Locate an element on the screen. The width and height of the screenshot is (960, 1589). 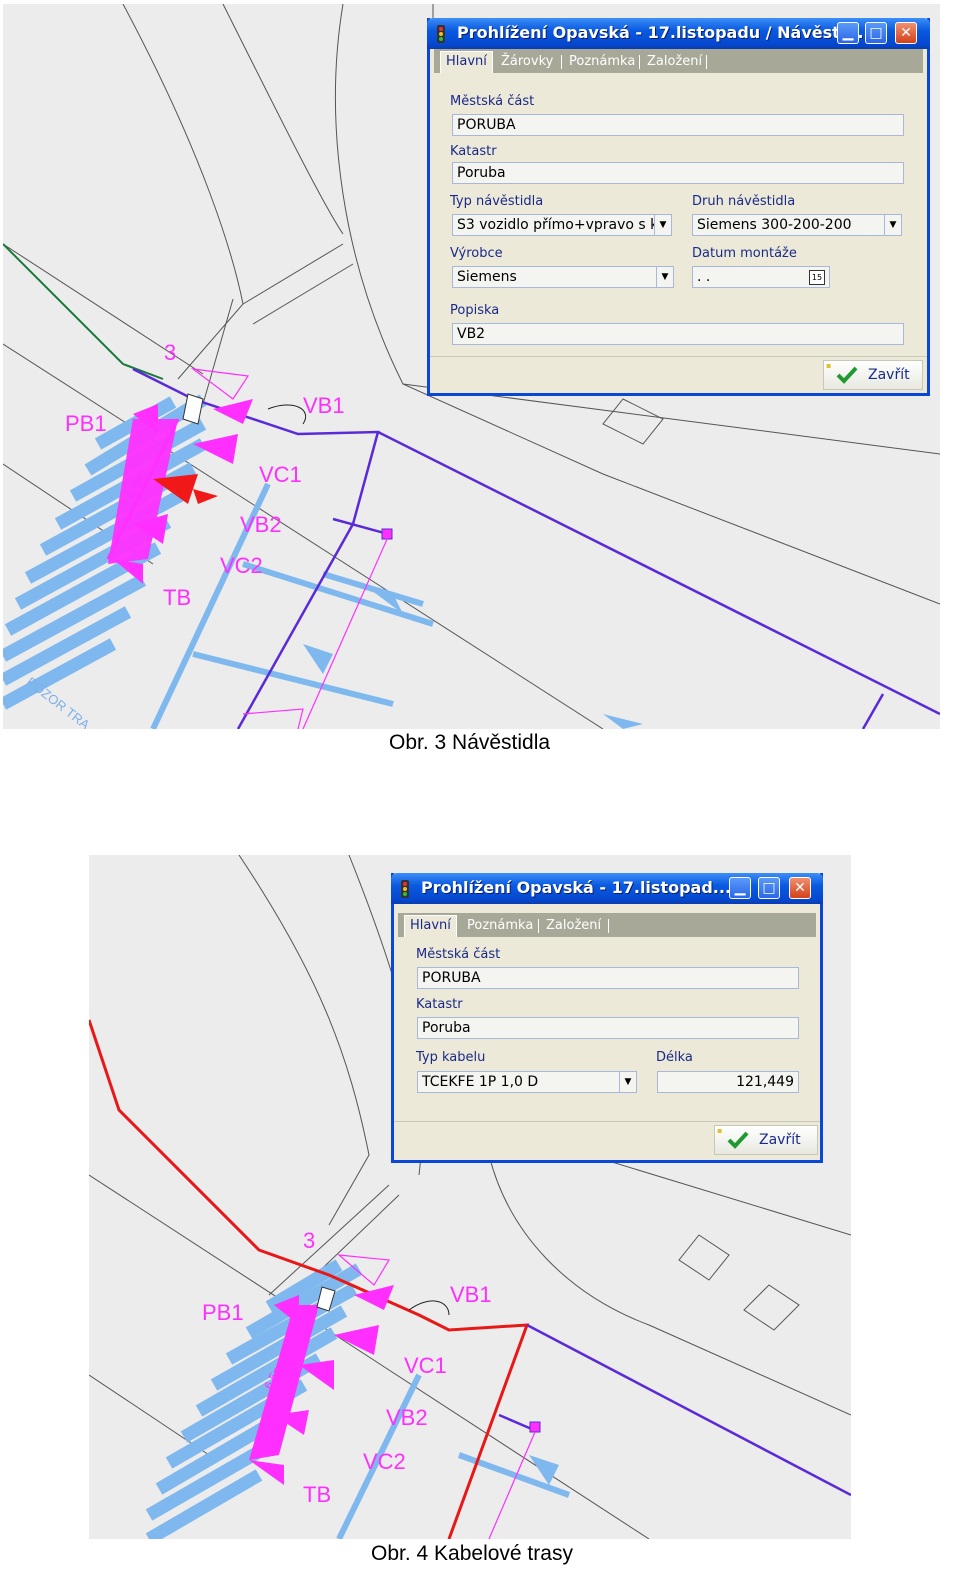
typ-navestidla-value: S3 vozidlo přímo+vpravo s k.r is located at coordinates (563, 225).